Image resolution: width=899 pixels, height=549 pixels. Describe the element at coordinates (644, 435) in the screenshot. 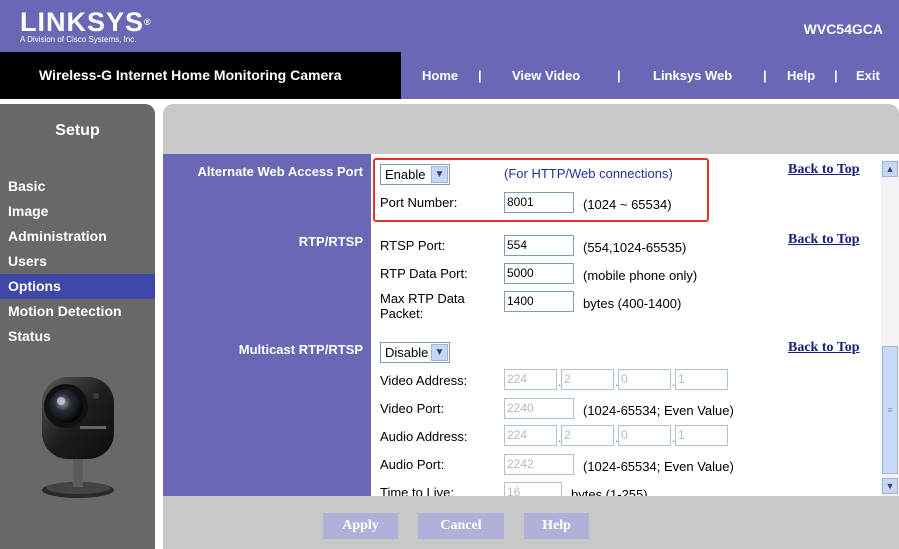

I see `audio-address-octet-3: 0` at that location.